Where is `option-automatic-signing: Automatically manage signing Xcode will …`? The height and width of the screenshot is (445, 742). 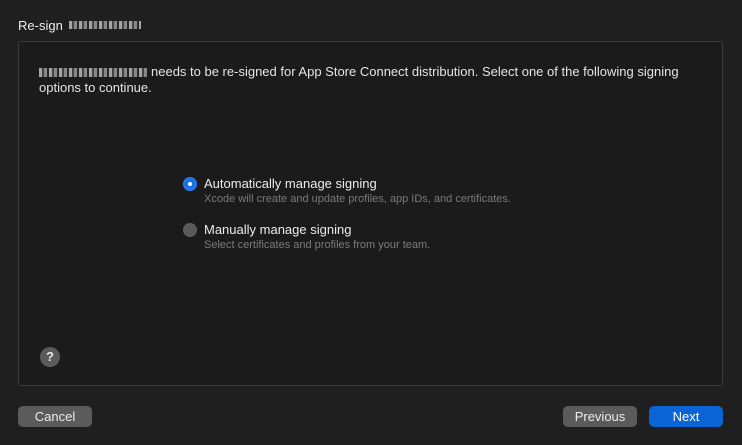
option-automatic-signing: Automatically manage signing Xcode will … is located at coordinates (347, 190).